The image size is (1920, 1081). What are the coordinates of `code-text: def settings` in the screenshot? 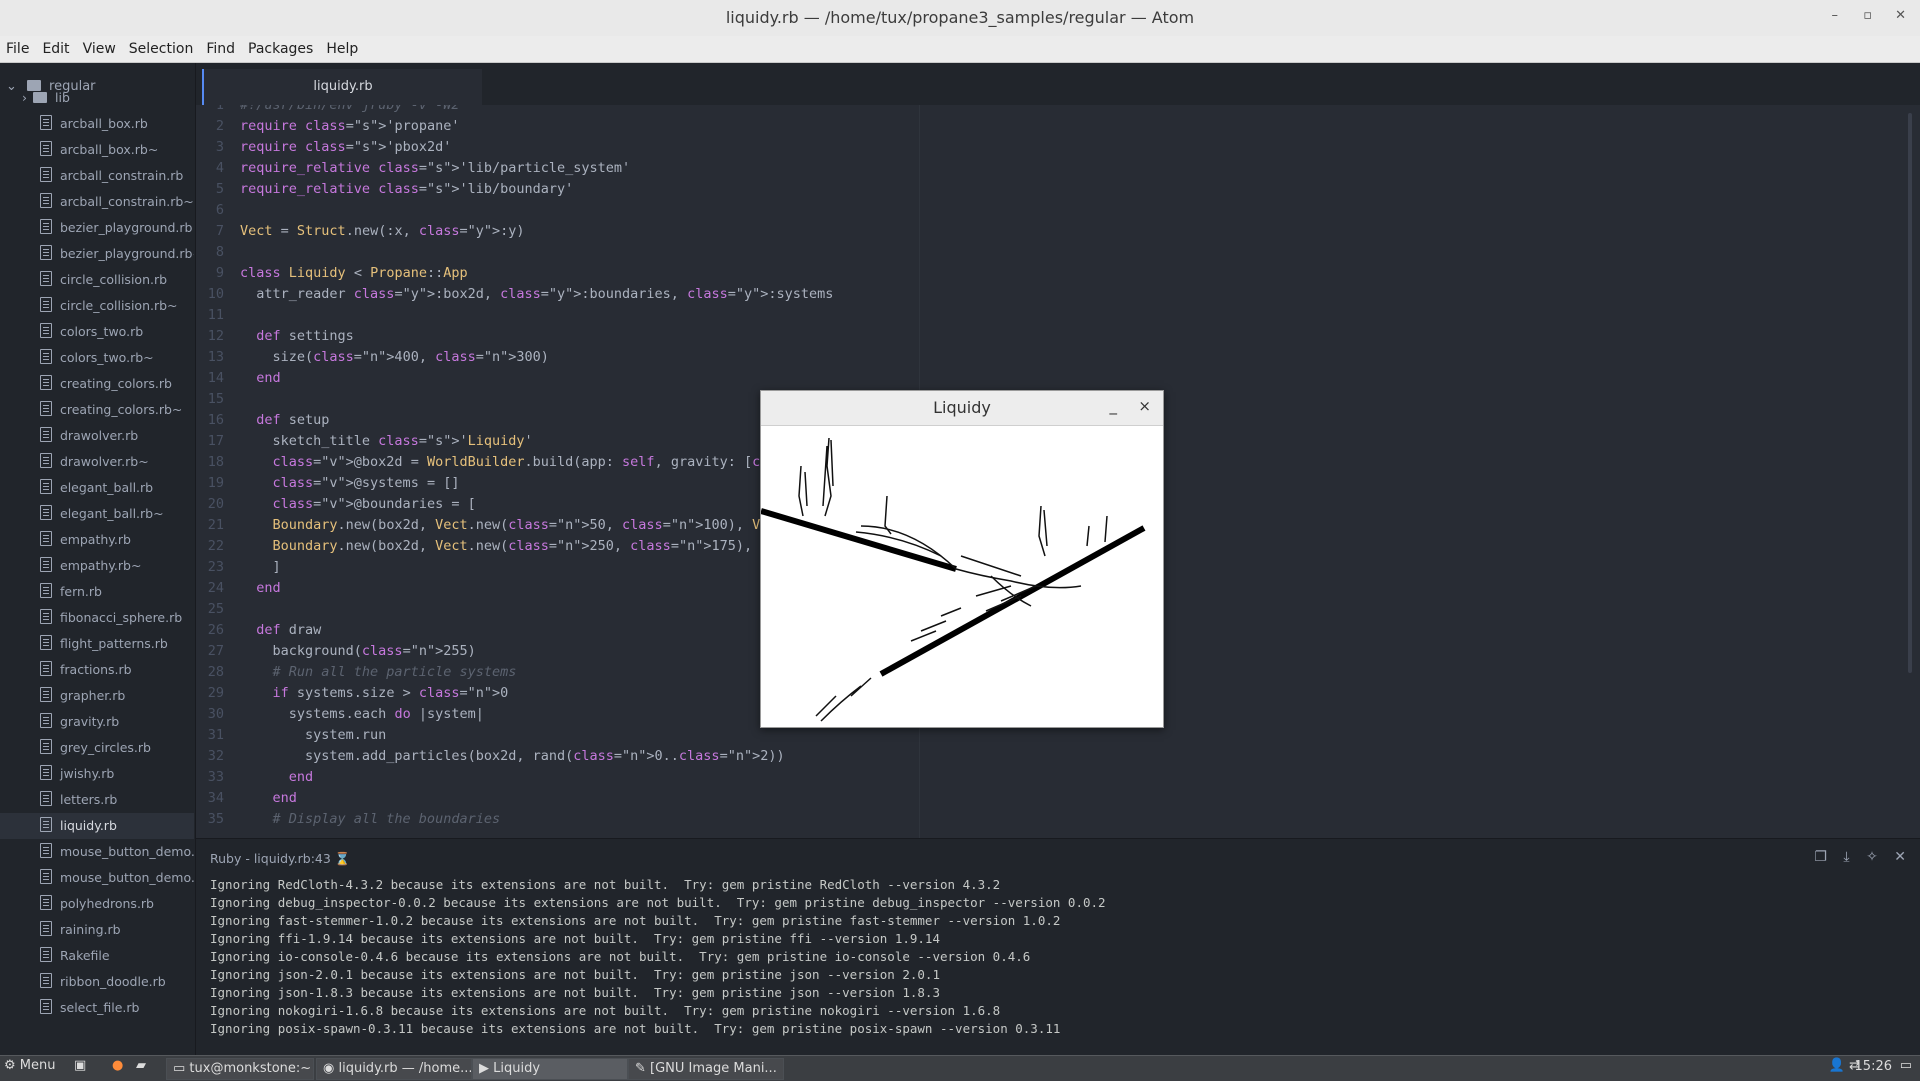 It's located at (305, 336).